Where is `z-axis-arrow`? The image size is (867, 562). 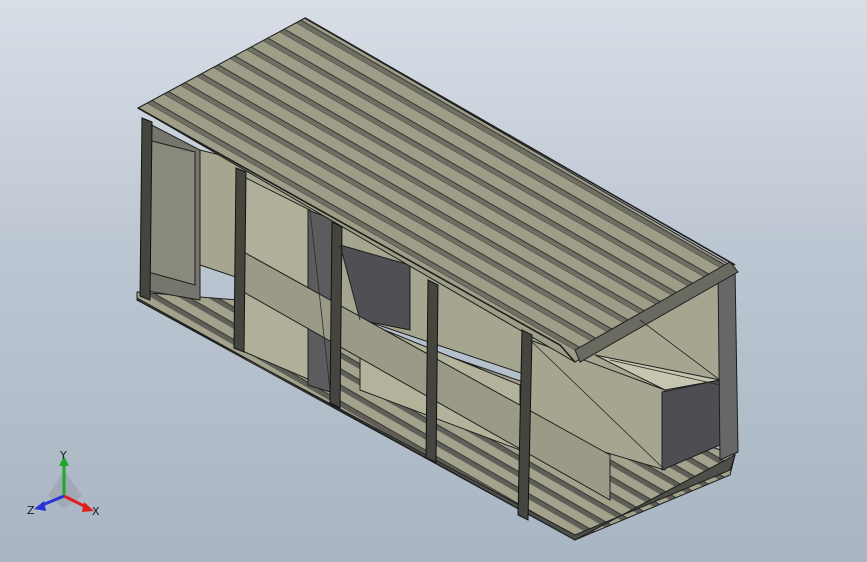 z-axis-arrow is located at coordinates (40, 506).